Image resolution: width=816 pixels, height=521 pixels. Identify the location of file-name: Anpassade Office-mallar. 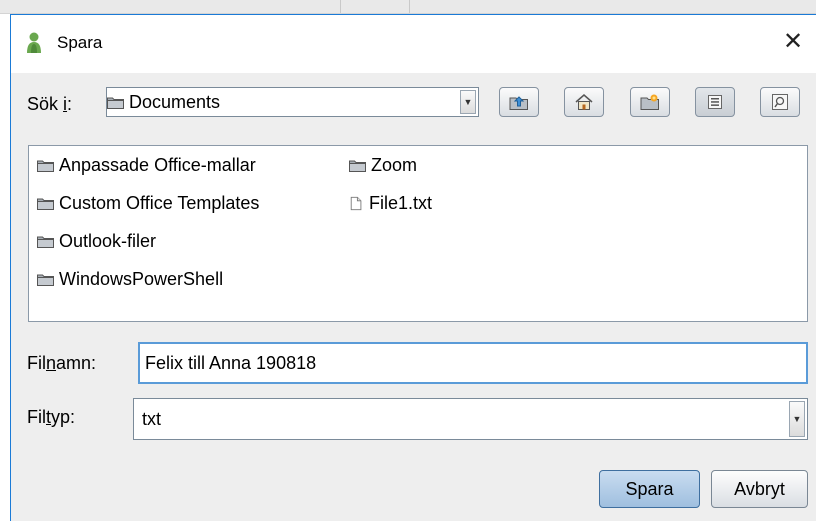
(157, 165).